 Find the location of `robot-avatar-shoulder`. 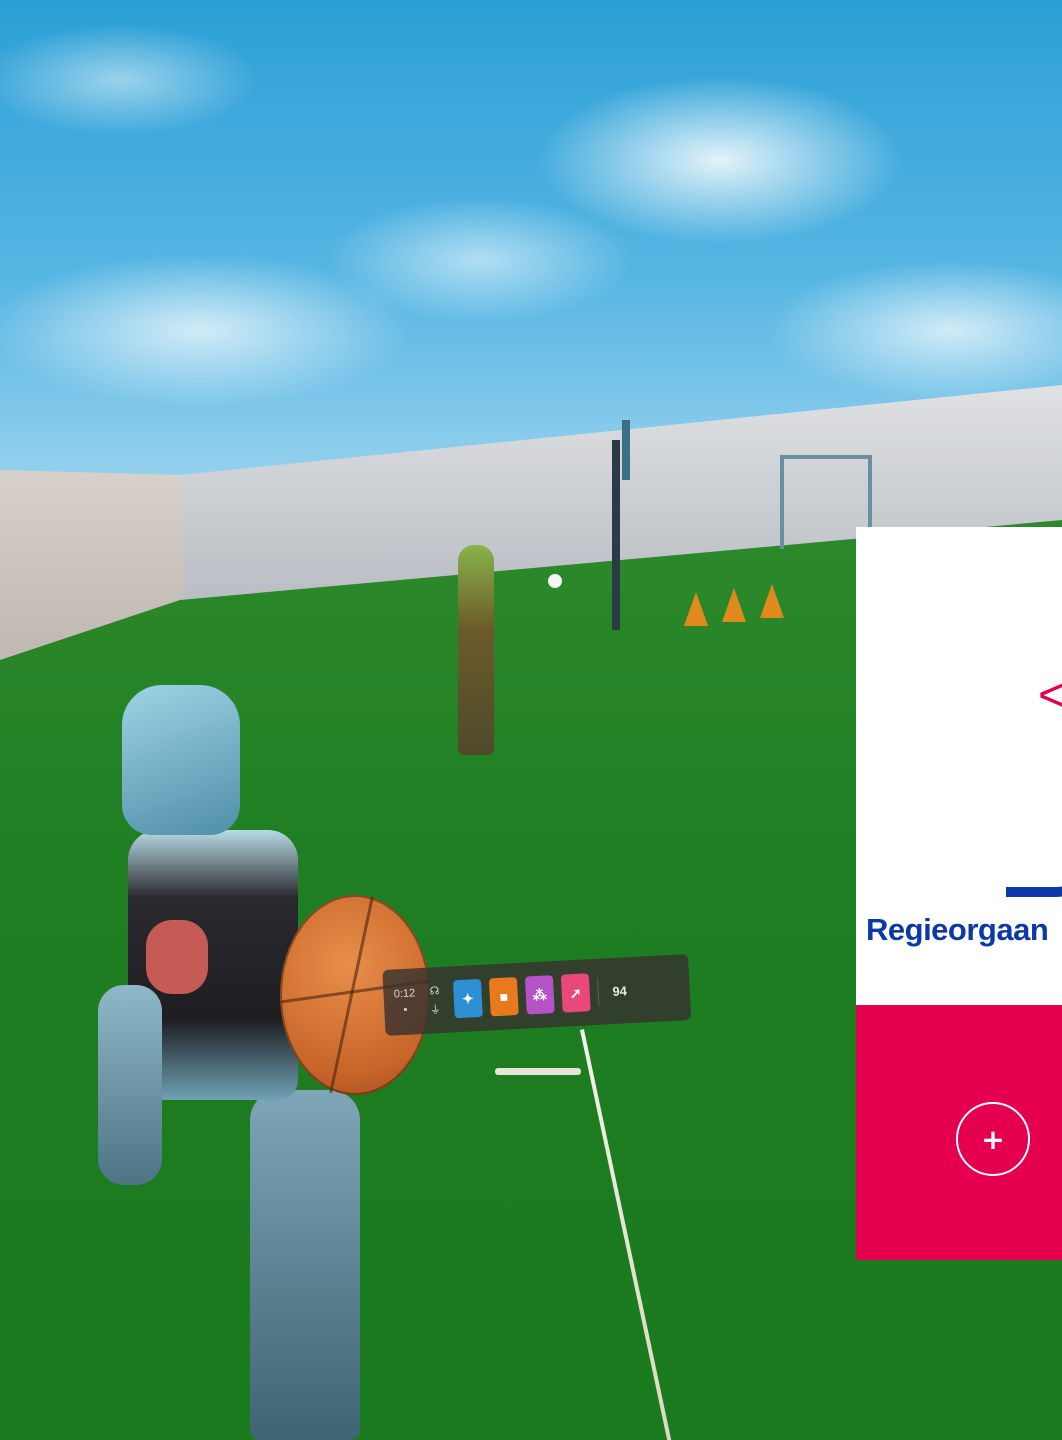

robot-avatar-shoulder is located at coordinates (177, 957).